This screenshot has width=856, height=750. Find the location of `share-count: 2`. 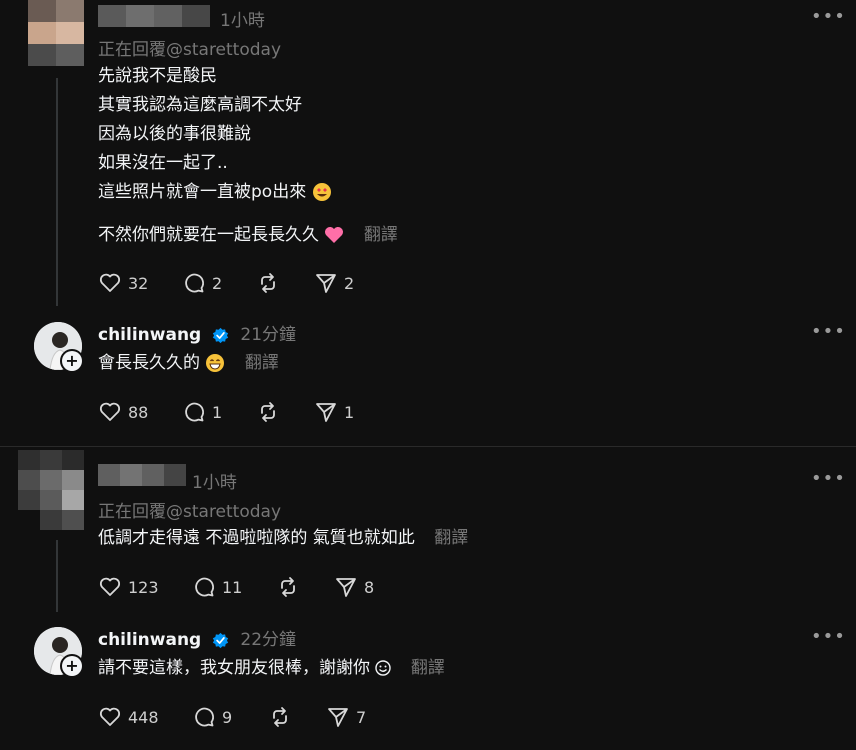

share-count: 2 is located at coordinates (349, 283).